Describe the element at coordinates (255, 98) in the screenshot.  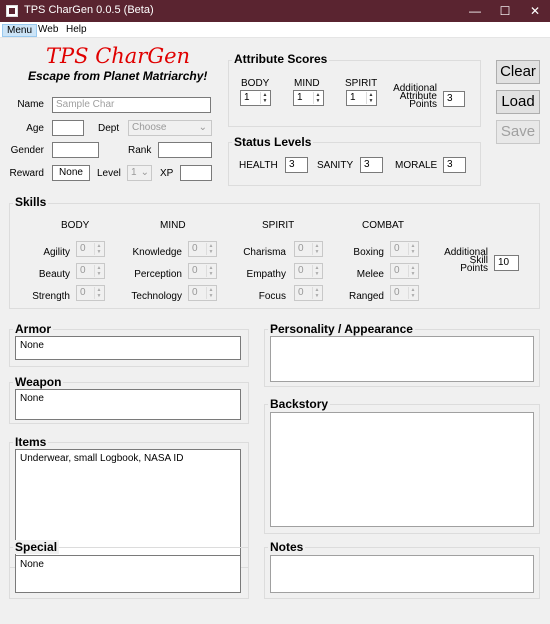
I see `body-attr-spinner: 1 ▲ ▼` at that location.